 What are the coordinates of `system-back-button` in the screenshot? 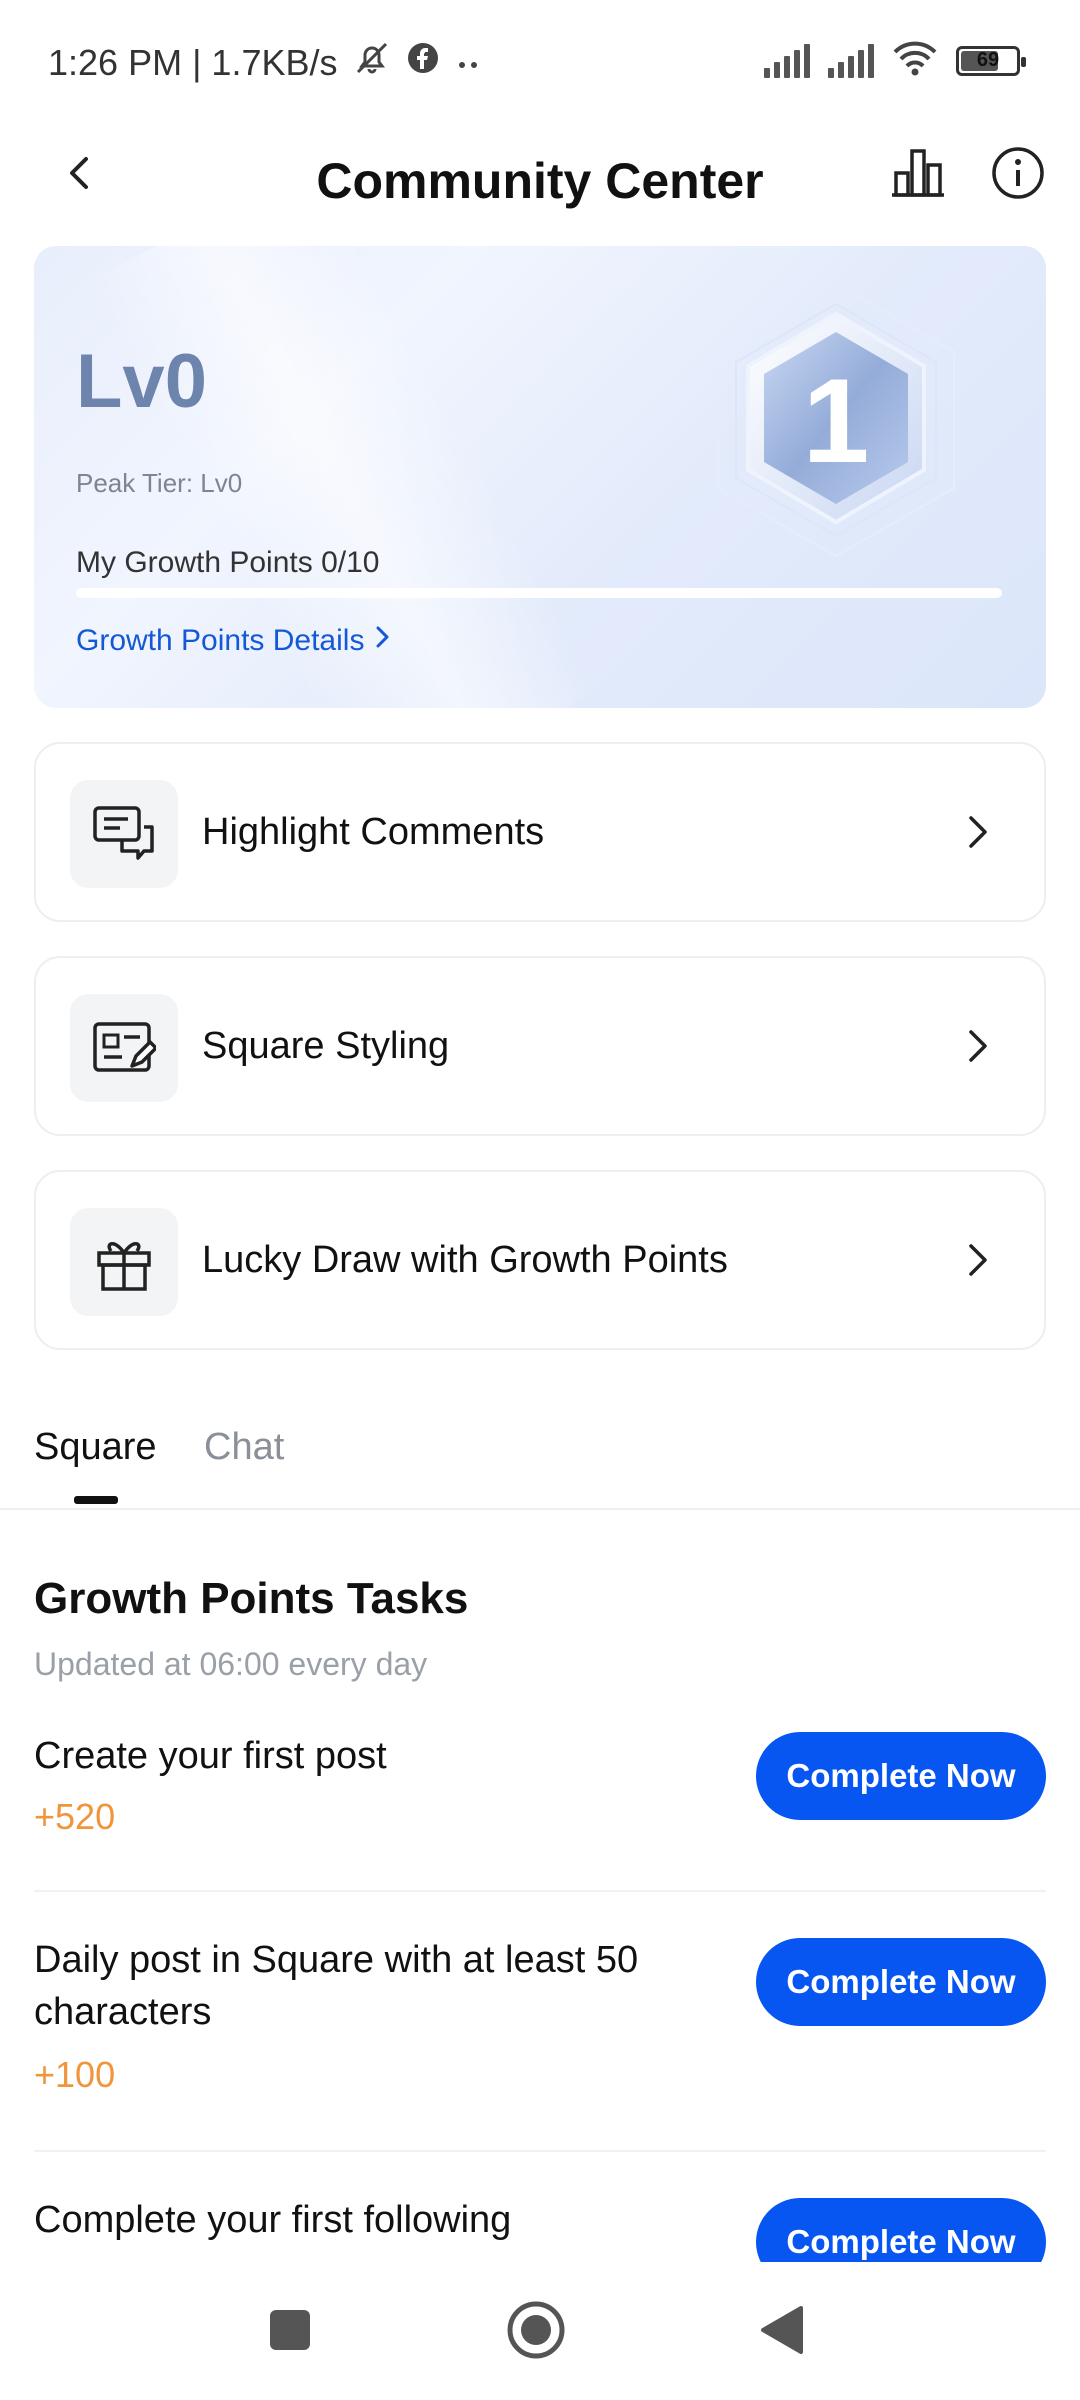 It's located at (782, 2332).